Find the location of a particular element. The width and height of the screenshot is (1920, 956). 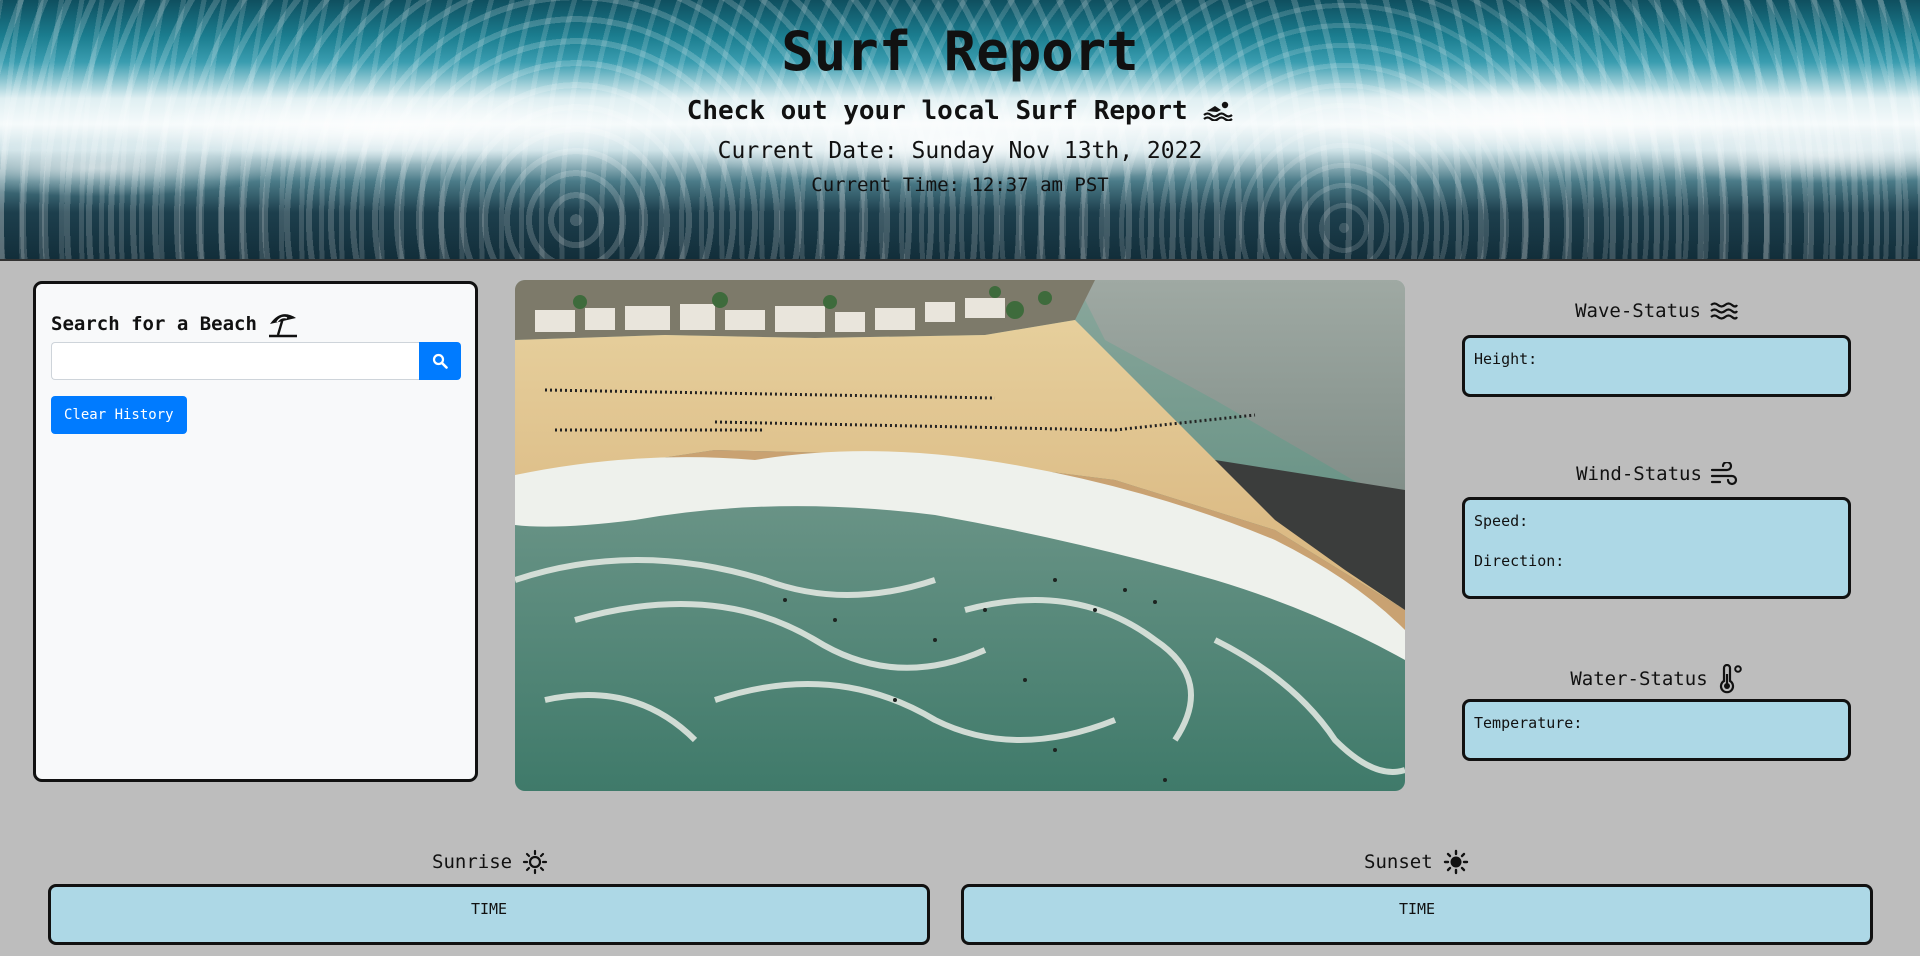

current-date: Current Date: Sunday Nov 13th, 2022 is located at coordinates (960, 151).